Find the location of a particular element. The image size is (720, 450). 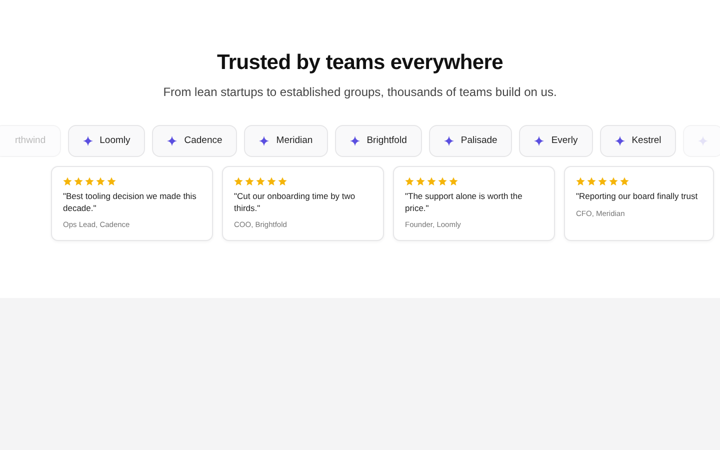

company-name: Loomly is located at coordinates (115, 141).